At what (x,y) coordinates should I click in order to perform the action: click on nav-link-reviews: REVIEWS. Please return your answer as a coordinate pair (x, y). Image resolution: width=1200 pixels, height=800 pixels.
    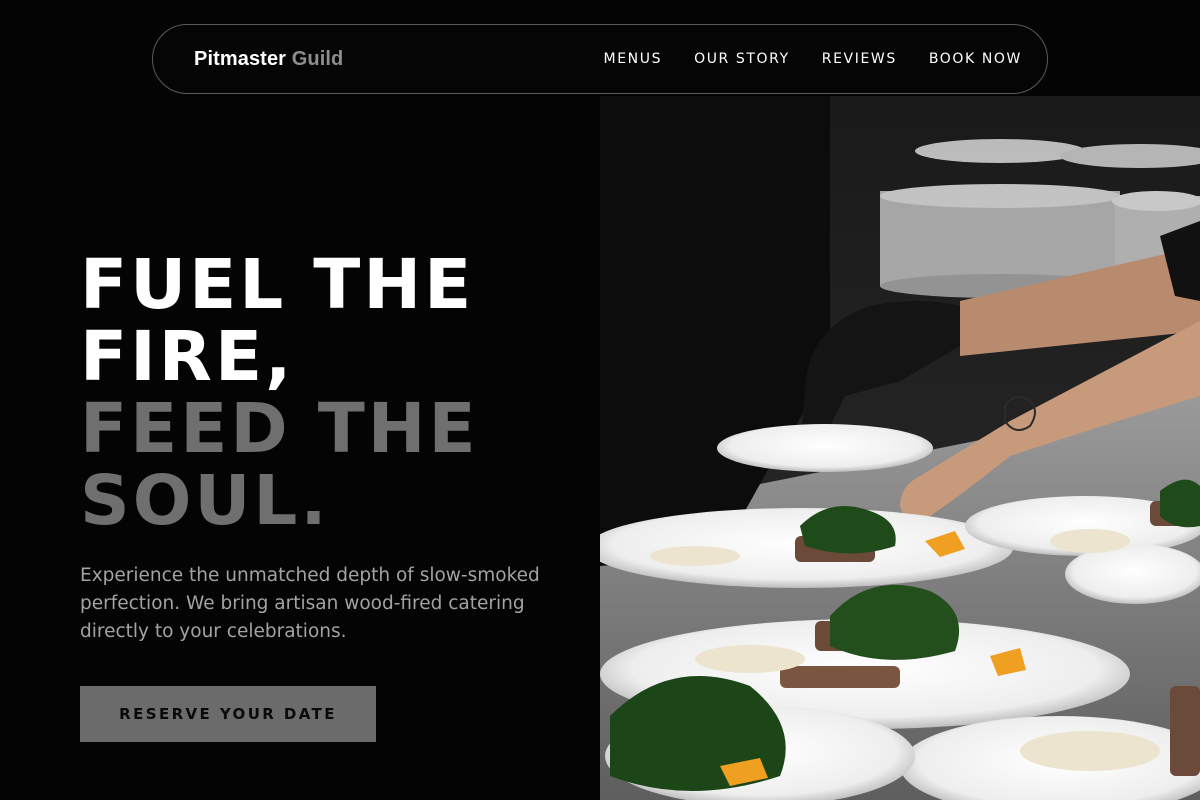
    Looking at the image, I should click on (859, 59).